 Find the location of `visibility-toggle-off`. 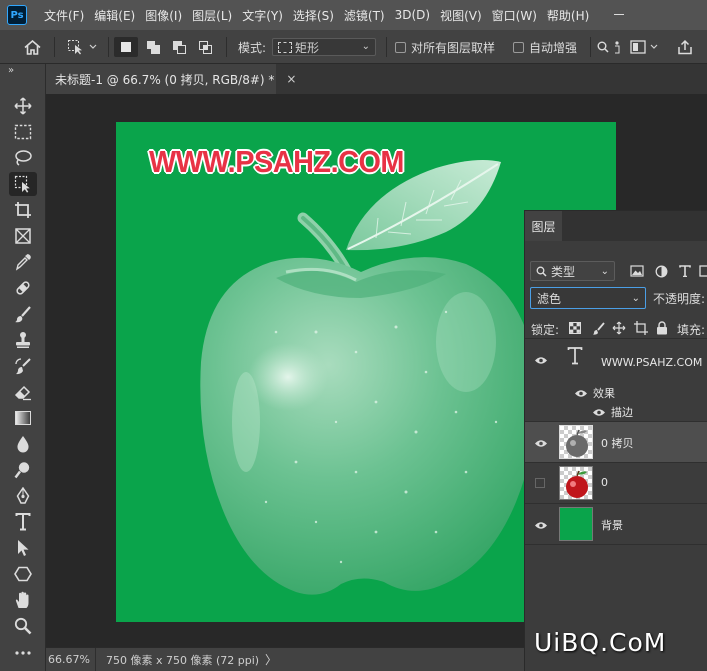

visibility-toggle-off is located at coordinates (540, 483).